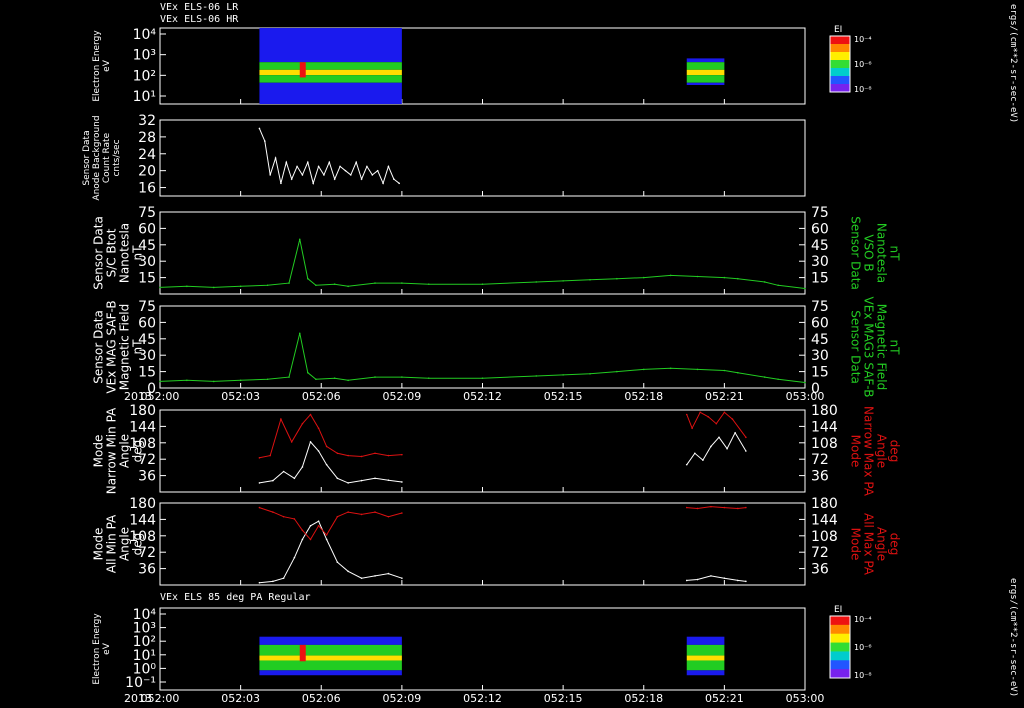 The image size is (1024, 708). What do you see at coordinates (147, 229) in the screenshot?
I see `ytick-label-p3: 60` at bounding box center [147, 229].